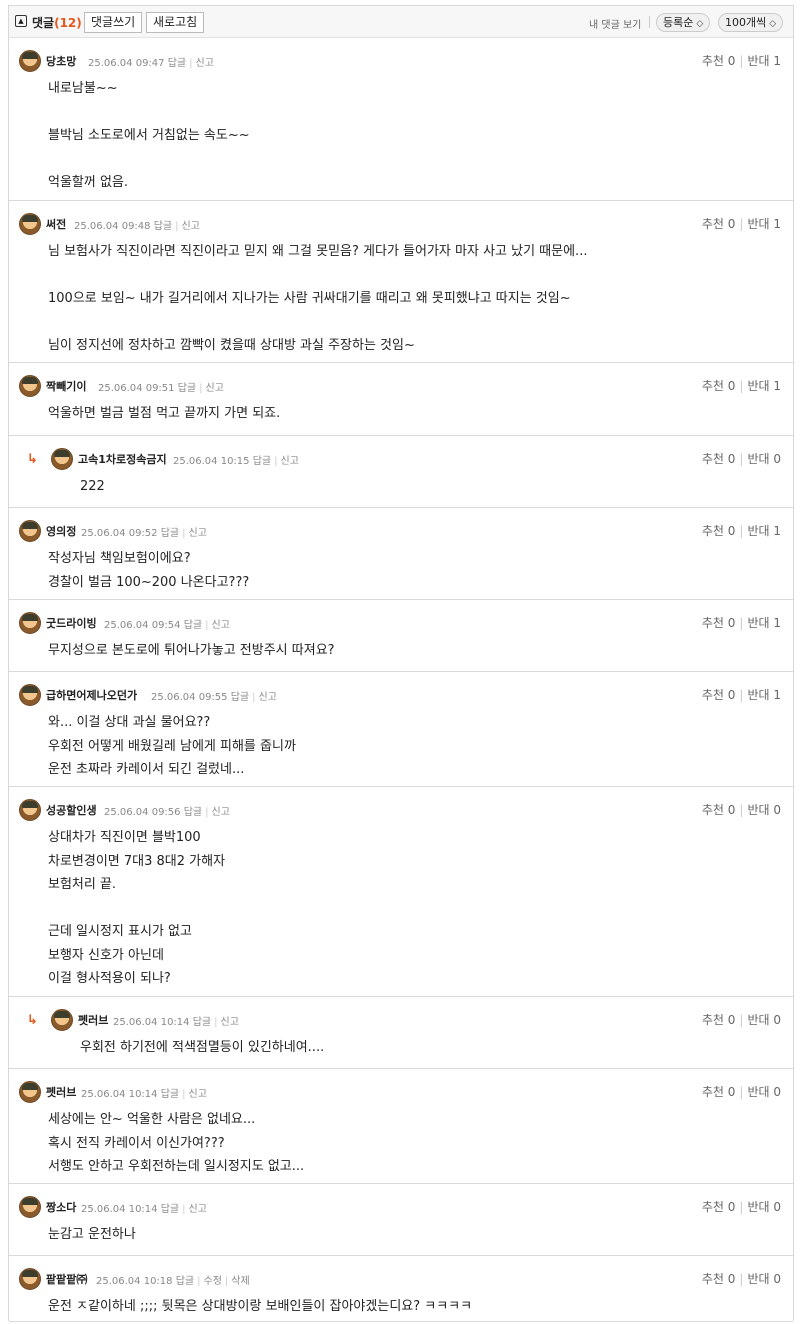 The image size is (800, 1324). What do you see at coordinates (66, 1279) in the screenshot?
I see `nickname: 팥팥팥㈜` at bounding box center [66, 1279].